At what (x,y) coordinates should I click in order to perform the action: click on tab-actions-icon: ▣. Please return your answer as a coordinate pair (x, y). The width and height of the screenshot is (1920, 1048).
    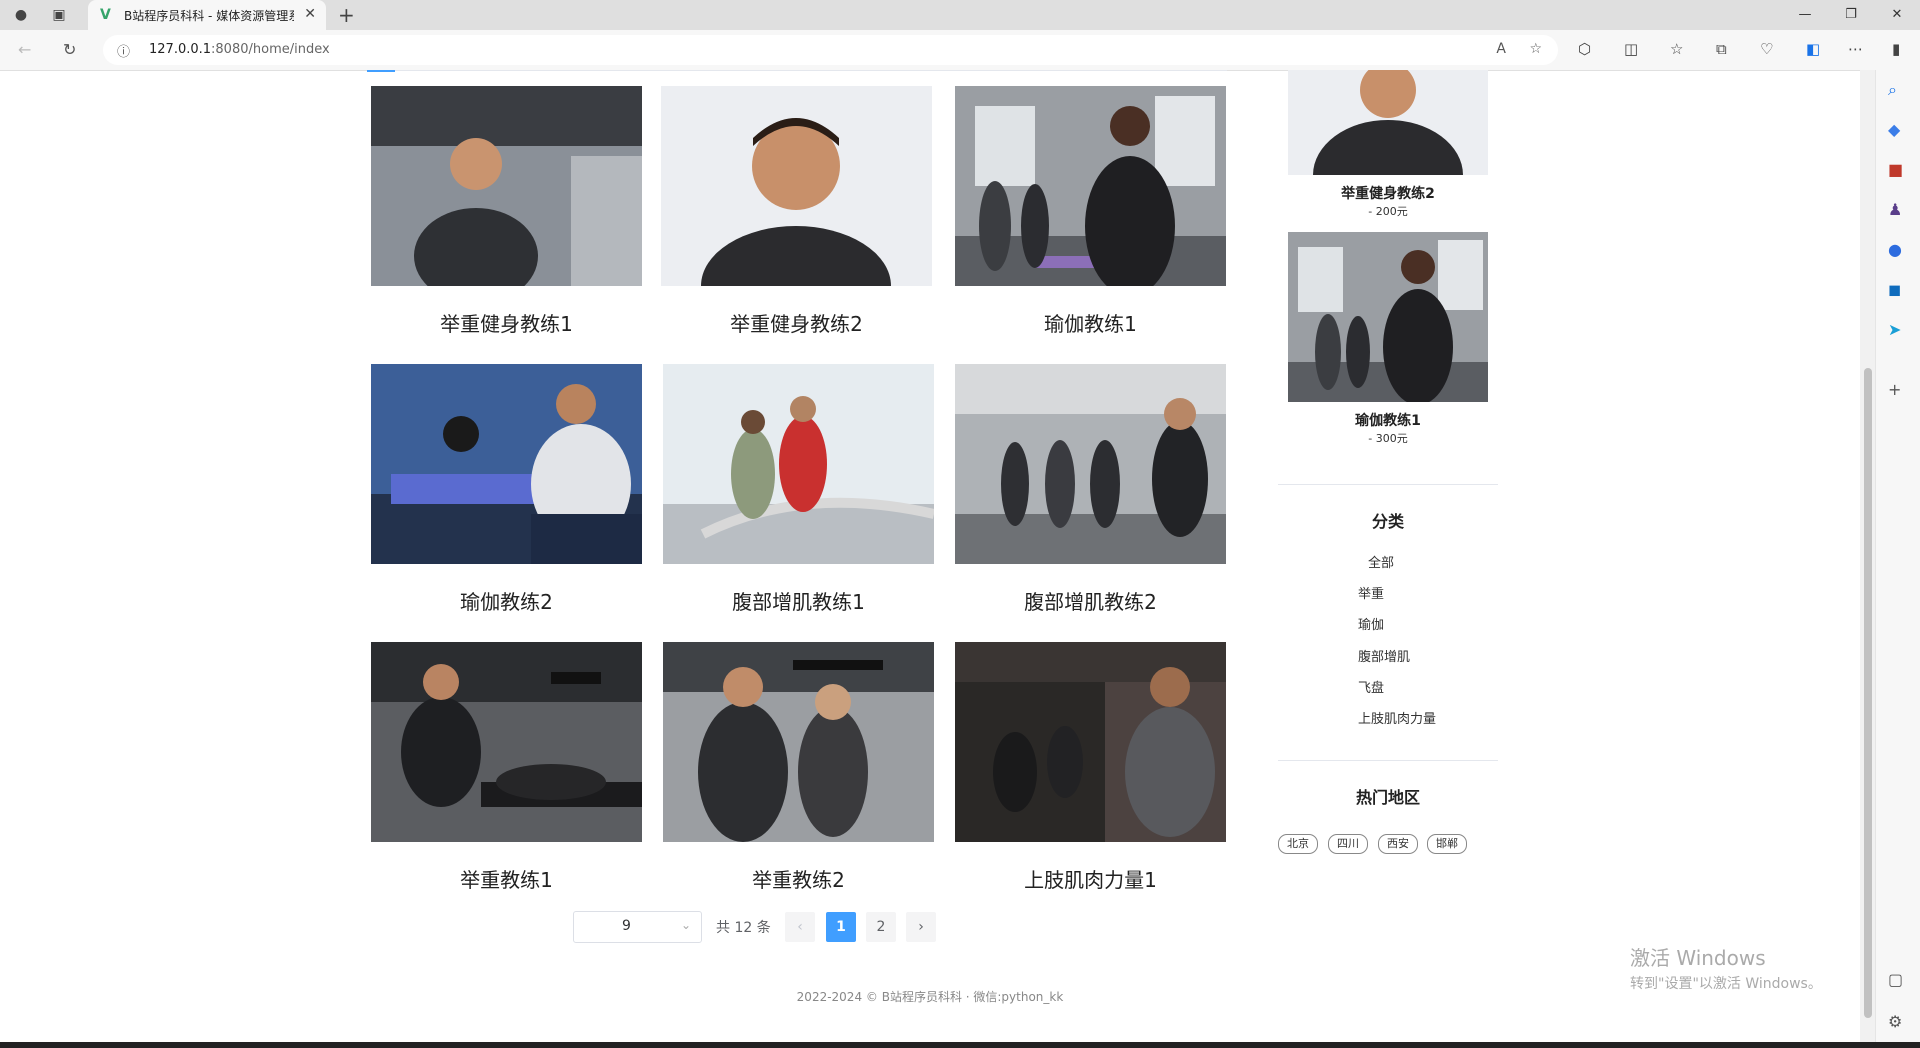
    Looking at the image, I should click on (59, 15).